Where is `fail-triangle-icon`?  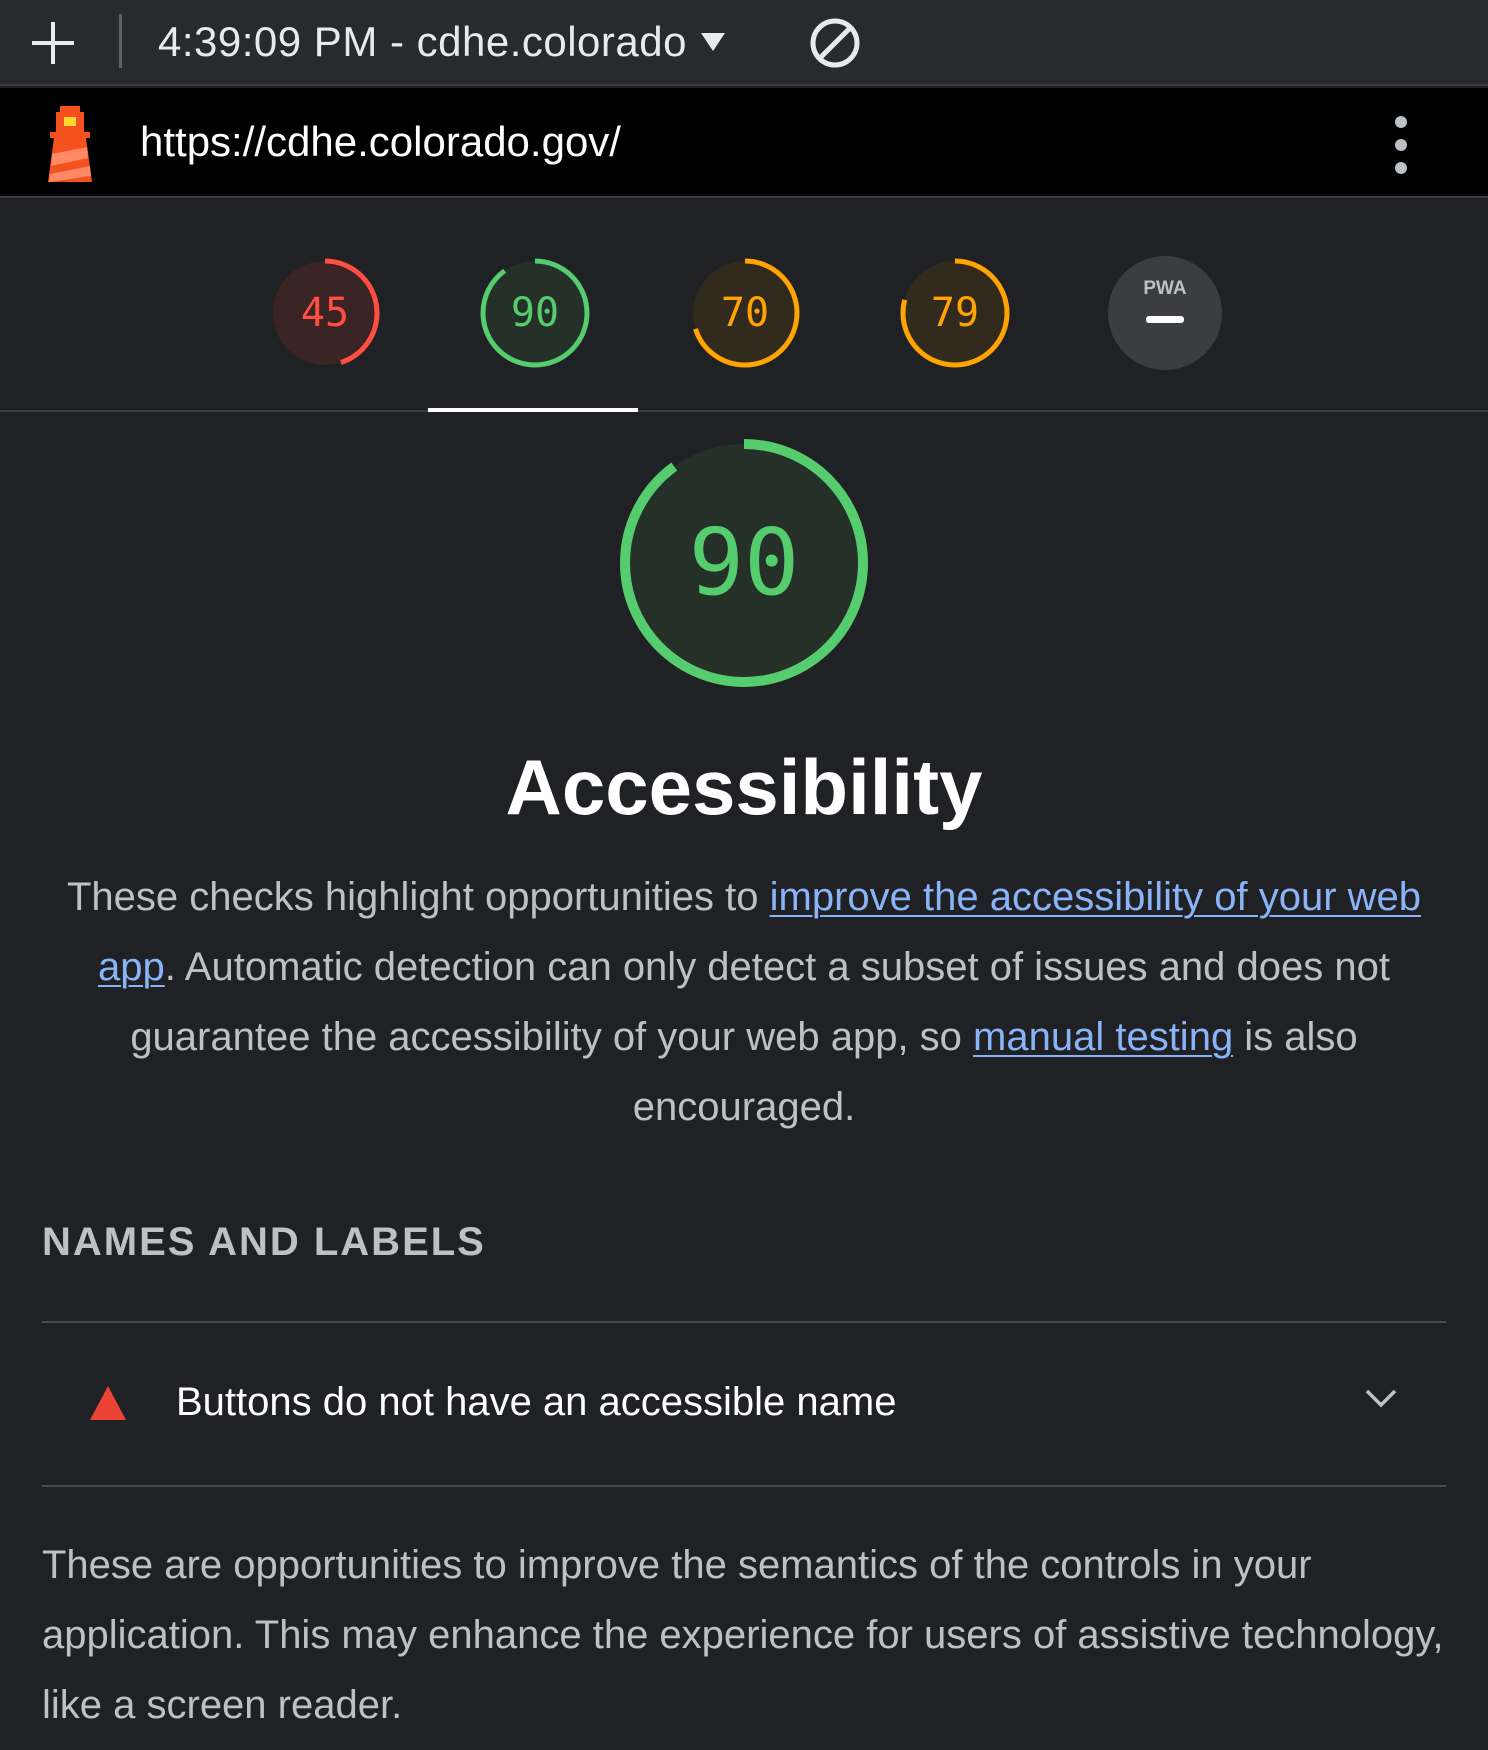
fail-triangle-icon is located at coordinates (108, 1403).